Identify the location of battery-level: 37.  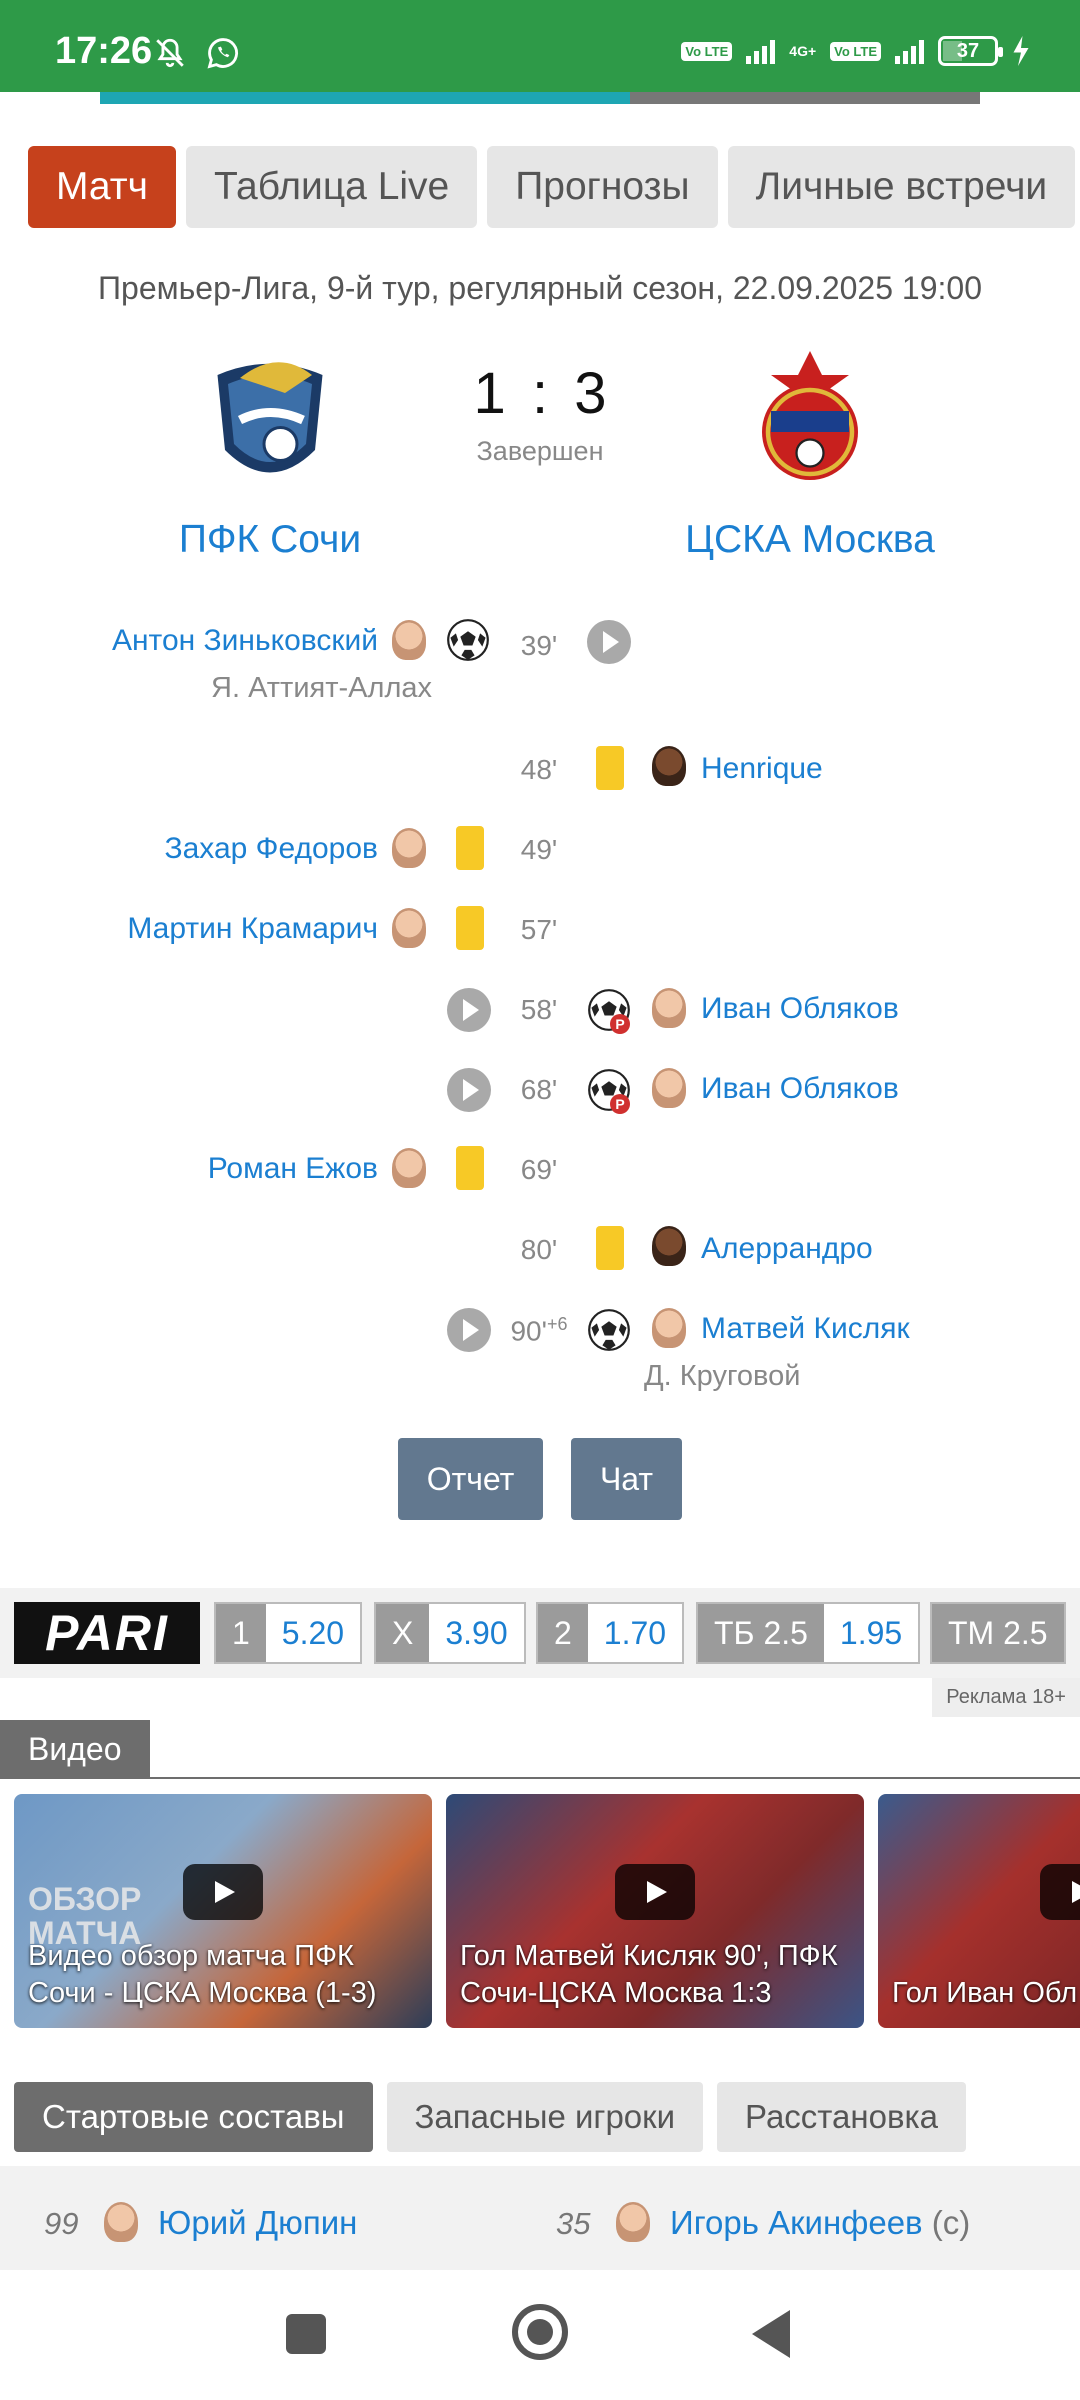
(968, 51).